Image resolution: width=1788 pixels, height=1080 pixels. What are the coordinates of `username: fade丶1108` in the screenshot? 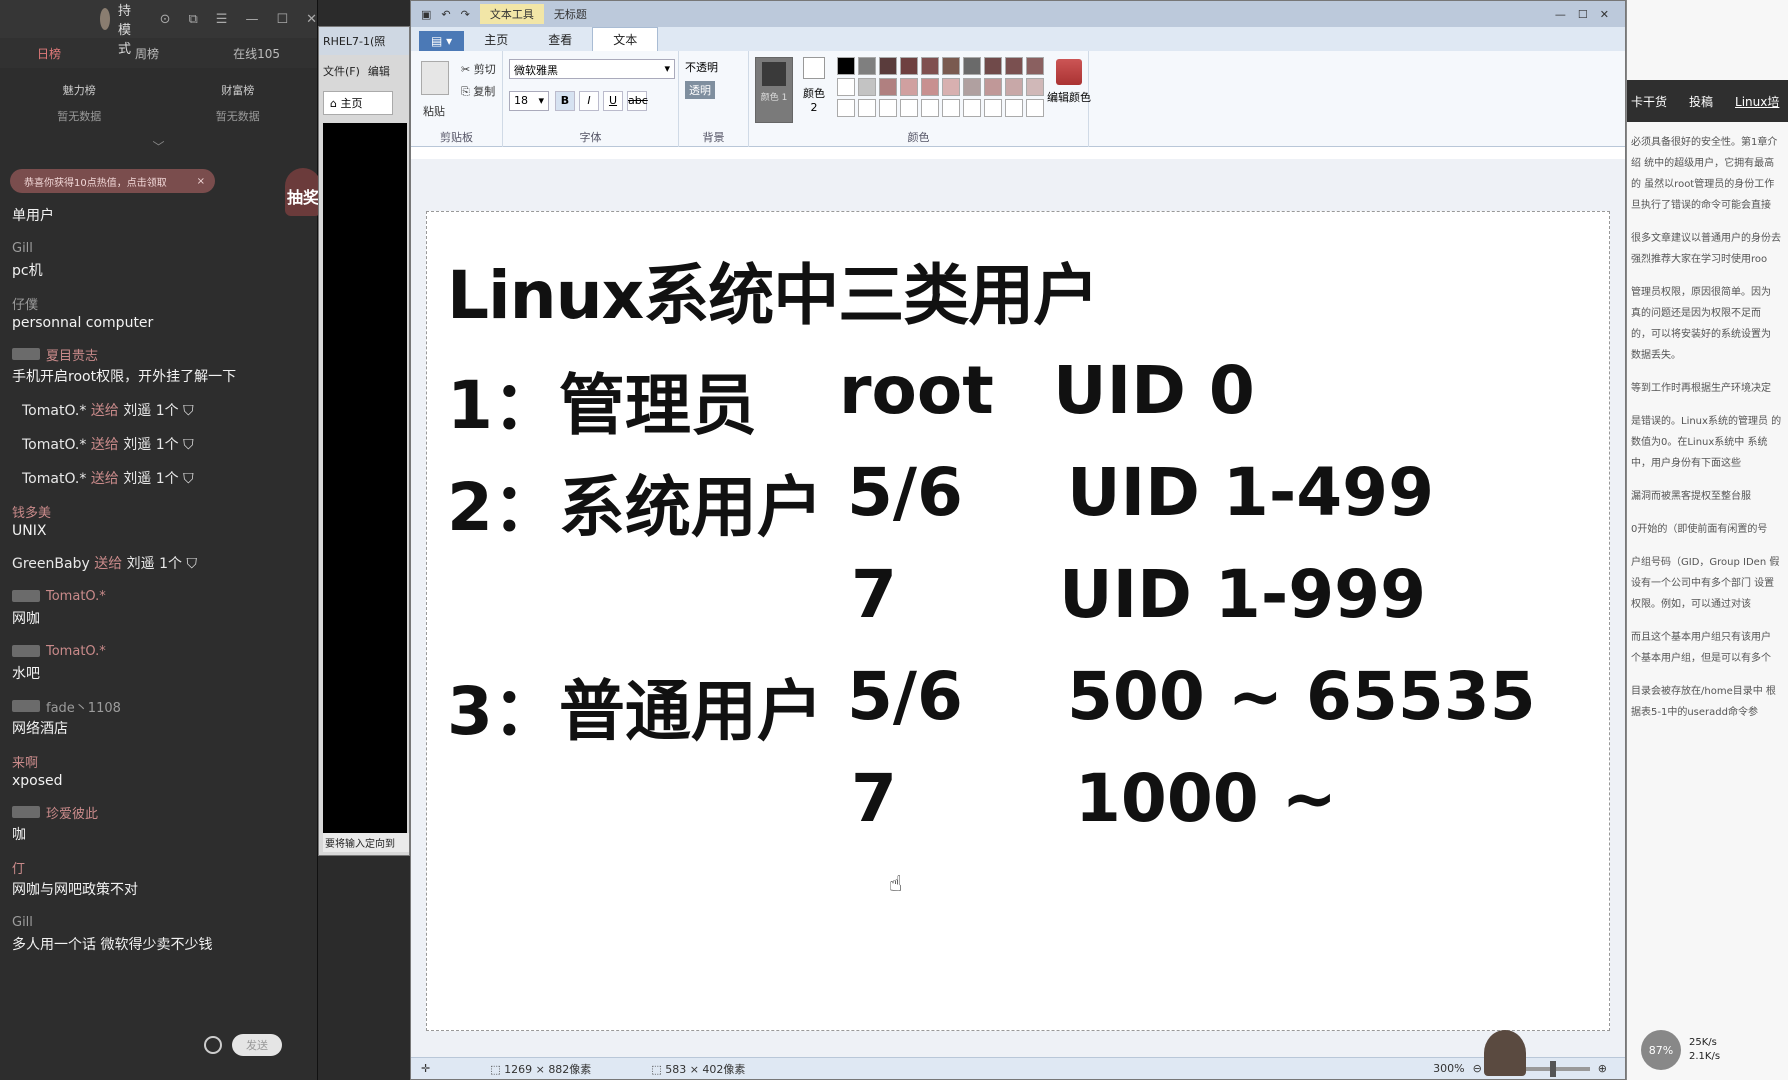 It's located at (162, 706).